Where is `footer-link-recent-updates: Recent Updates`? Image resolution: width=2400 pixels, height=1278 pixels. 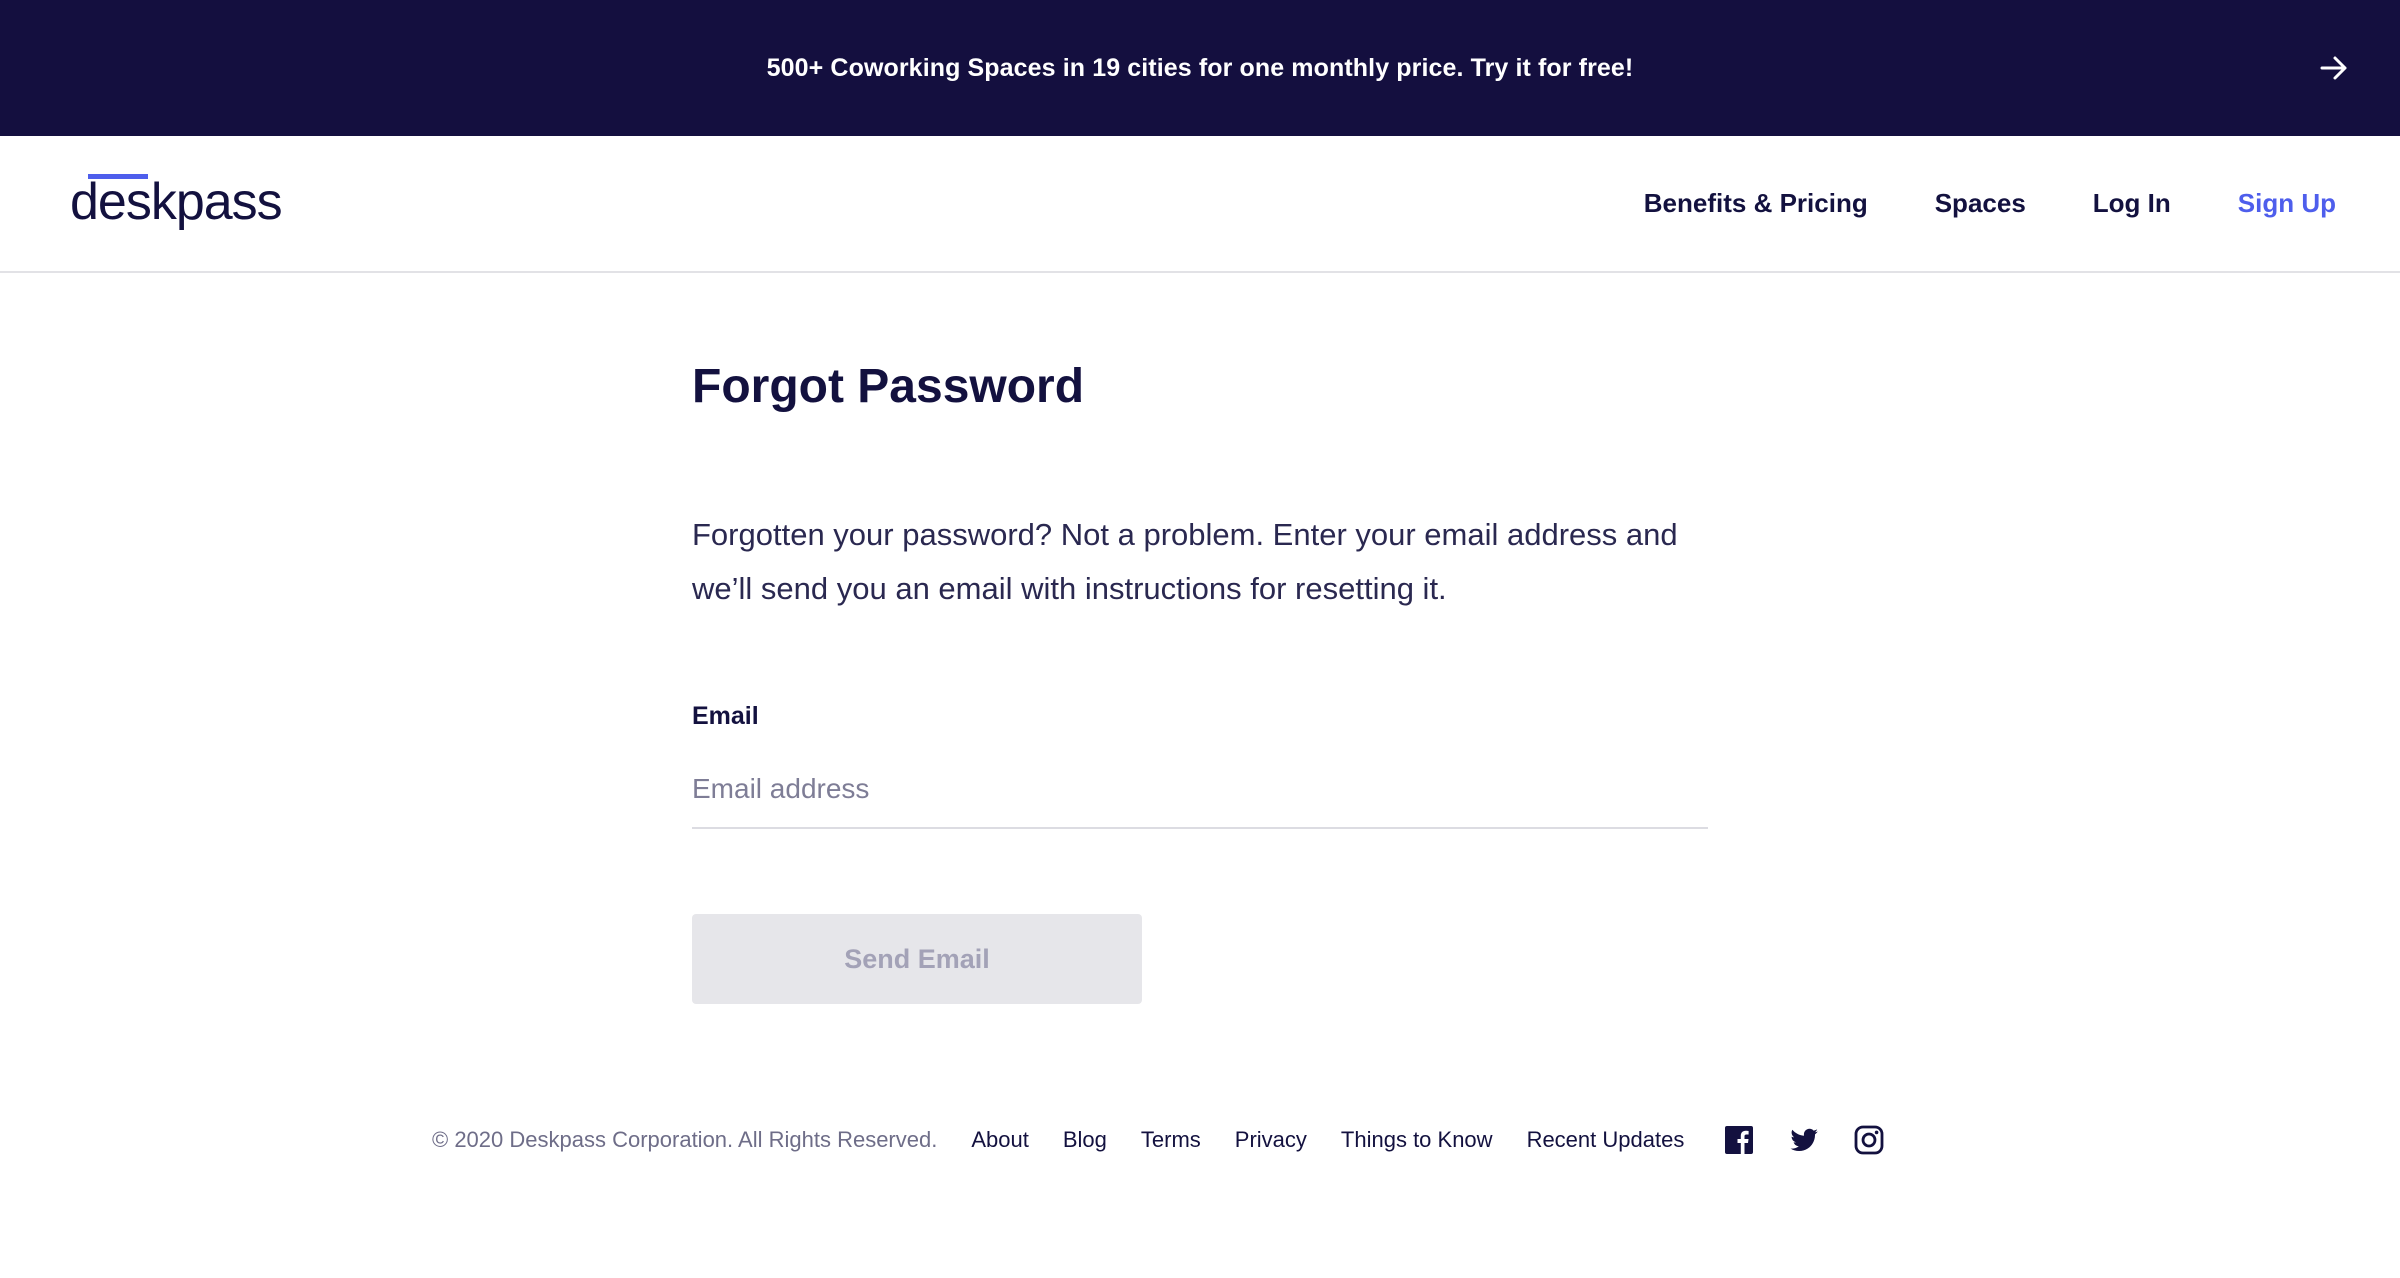 footer-link-recent-updates: Recent Updates is located at coordinates (1606, 1140).